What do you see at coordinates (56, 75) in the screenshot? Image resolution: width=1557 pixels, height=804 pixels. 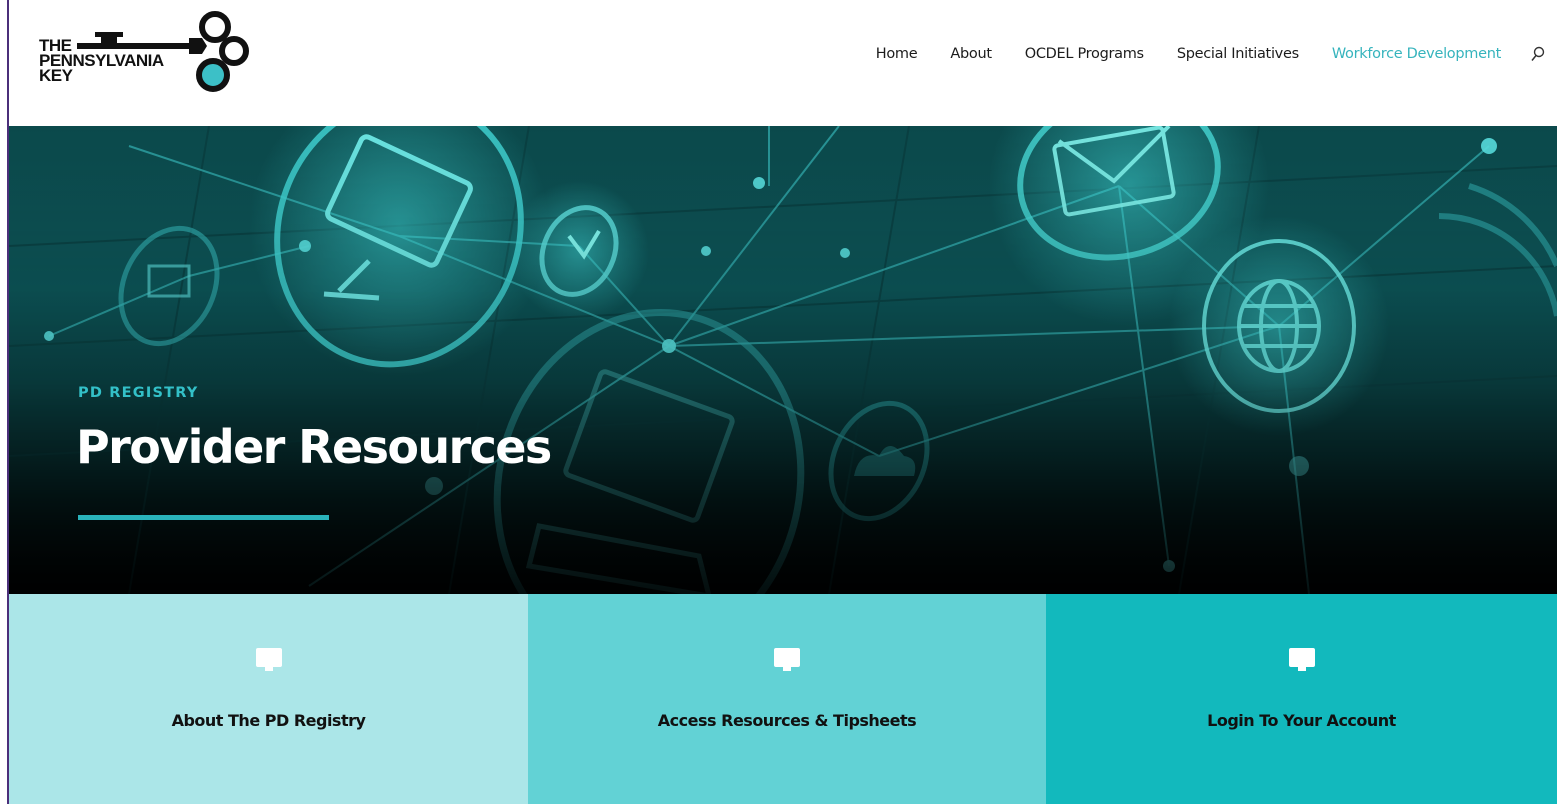 I see `logo-line-3: KEY` at bounding box center [56, 75].